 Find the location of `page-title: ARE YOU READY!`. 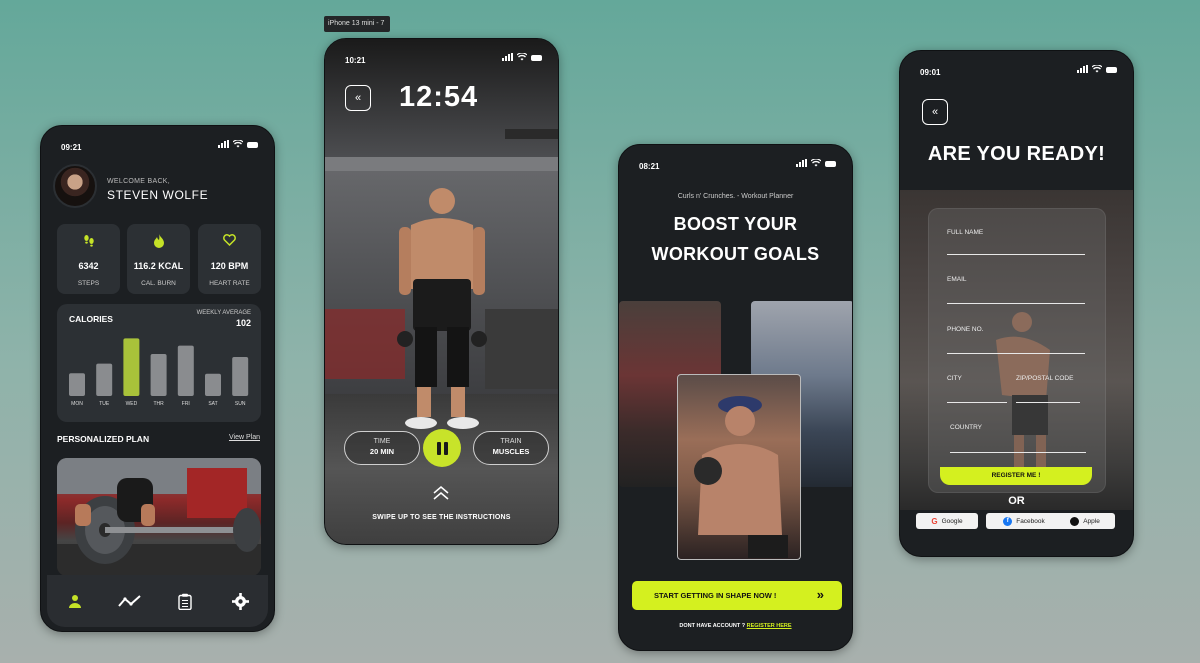

page-title: ARE YOU READY! is located at coordinates (1016, 154).